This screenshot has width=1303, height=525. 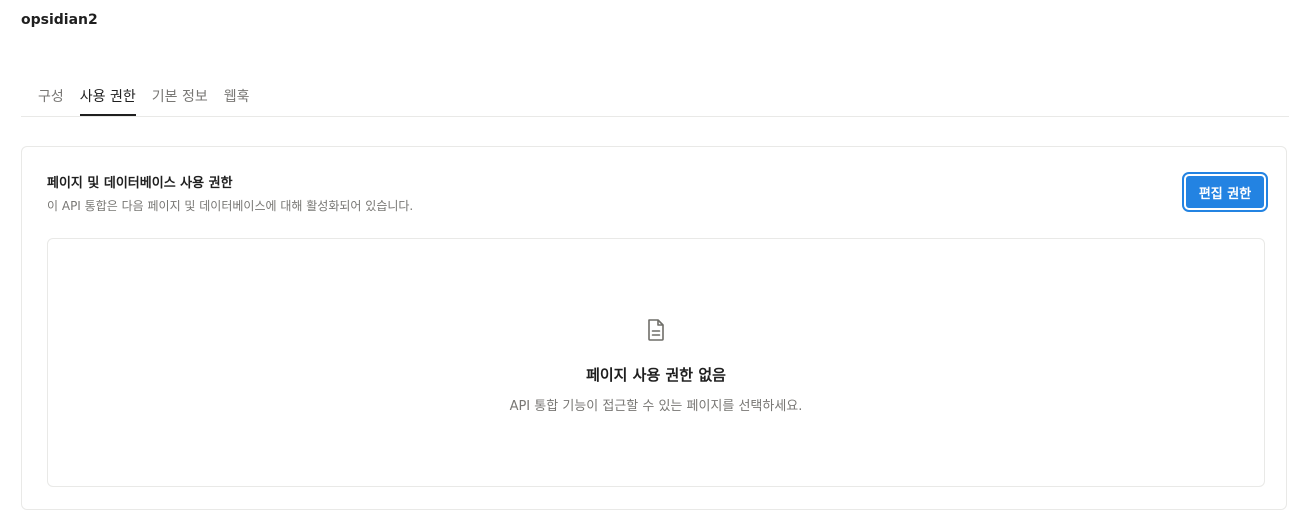 I want to click on edit-permissions-button: 편집 권한, so click(x=1225, y=192).